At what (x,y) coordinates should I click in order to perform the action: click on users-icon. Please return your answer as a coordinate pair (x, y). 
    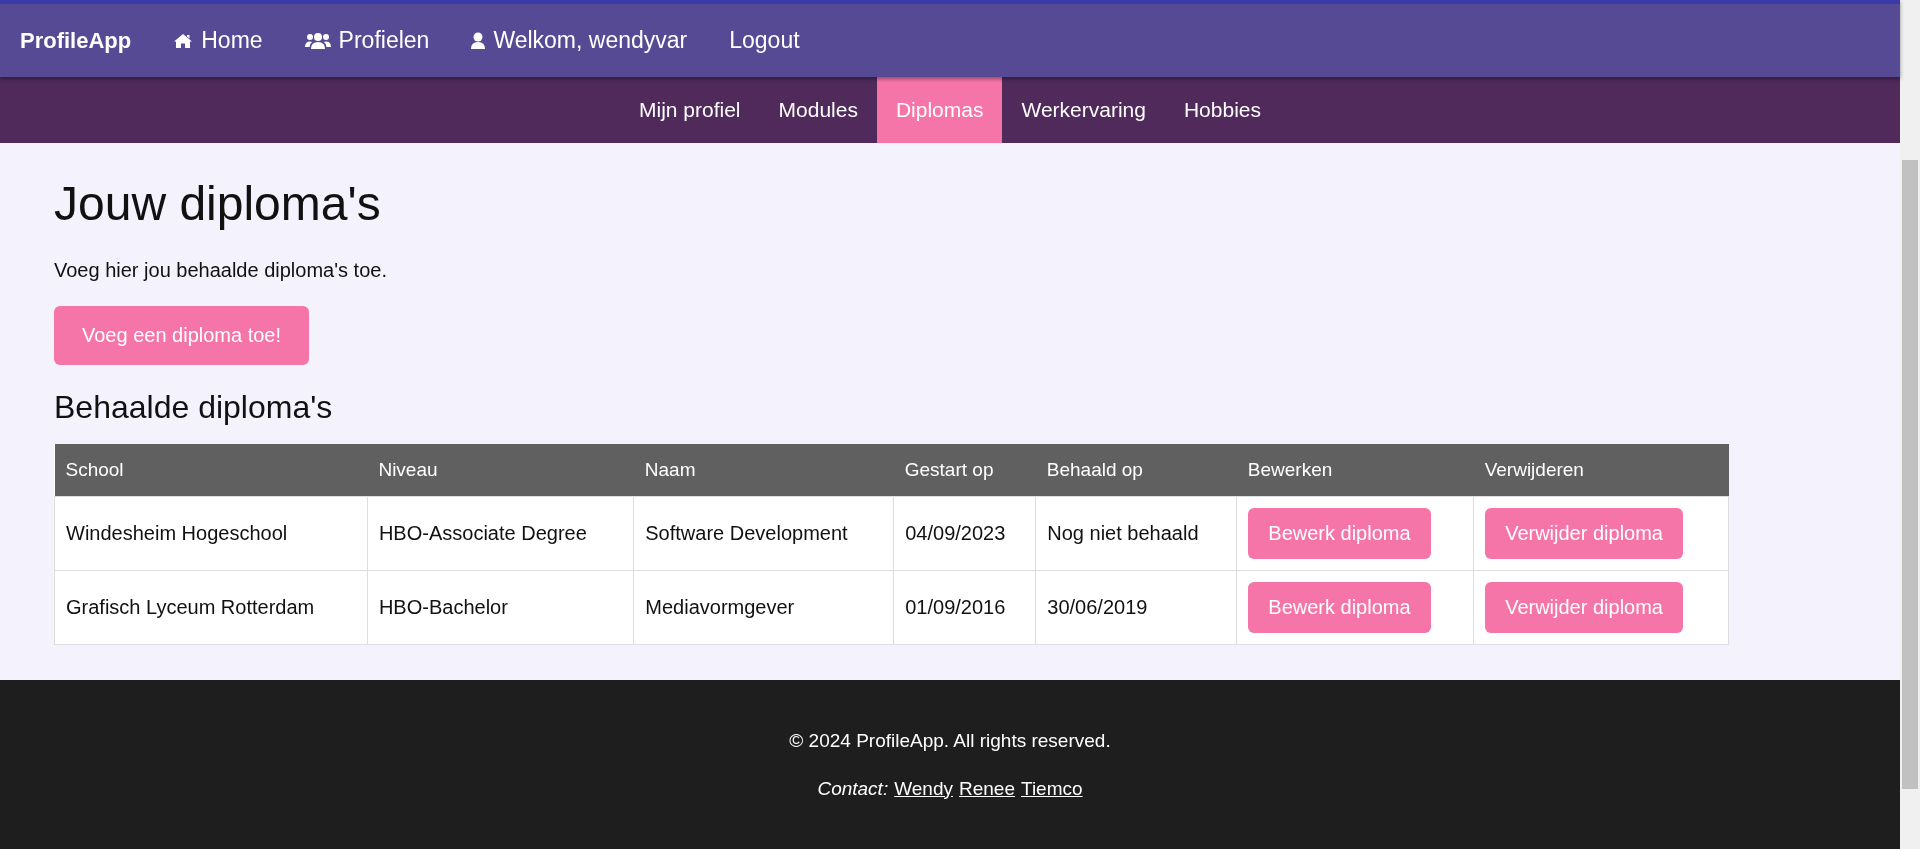
    Looking at the image, I should click on (317, 40).